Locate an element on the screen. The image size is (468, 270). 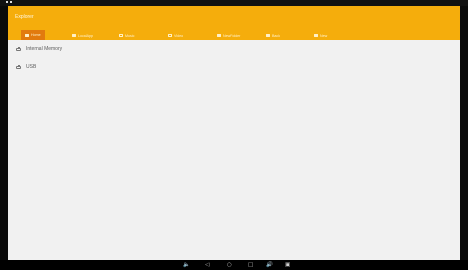
tab-label: LocalApp is located at coordinates (85, 35).